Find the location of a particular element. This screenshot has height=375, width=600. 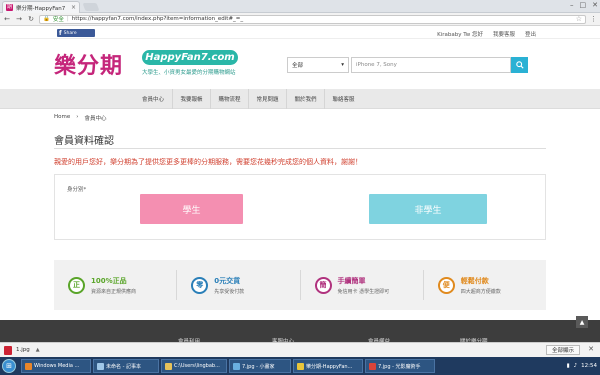

clock: 12:54 is located at coordinates (589, 366).